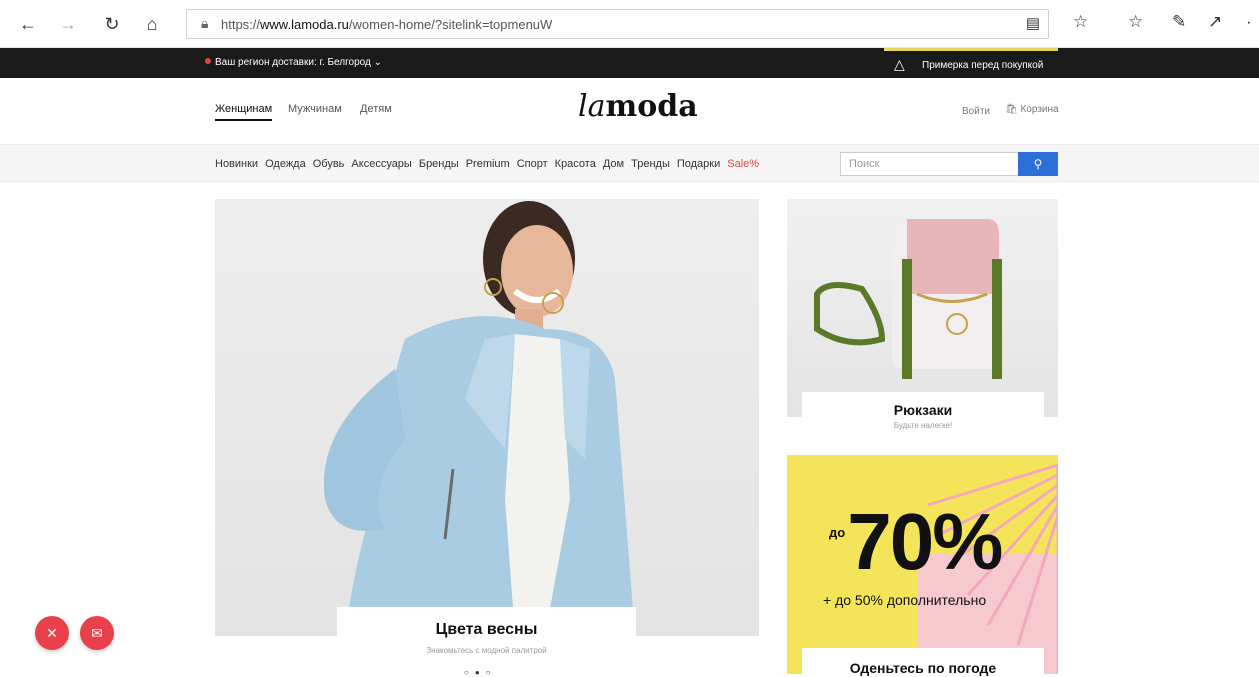 The width and height of the screenshot is (1259, 677). Describe the element at coordinates (532, 164) in the screenshot. I see `category-item: Спорт` at that location.